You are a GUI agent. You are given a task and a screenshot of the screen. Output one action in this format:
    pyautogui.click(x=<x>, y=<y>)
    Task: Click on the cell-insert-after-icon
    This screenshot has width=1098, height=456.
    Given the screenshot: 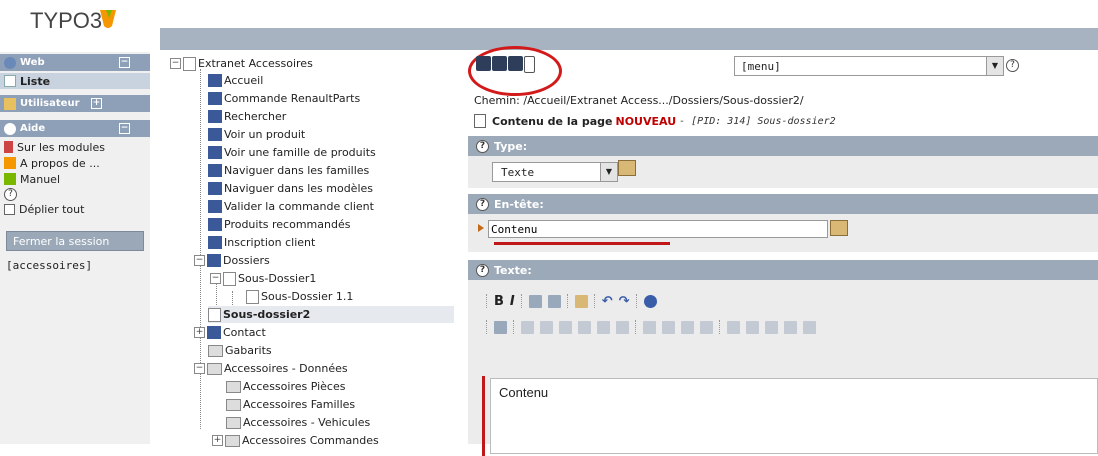 What is the action you would take?
    pyautogui.click(x=771, y=327)
    